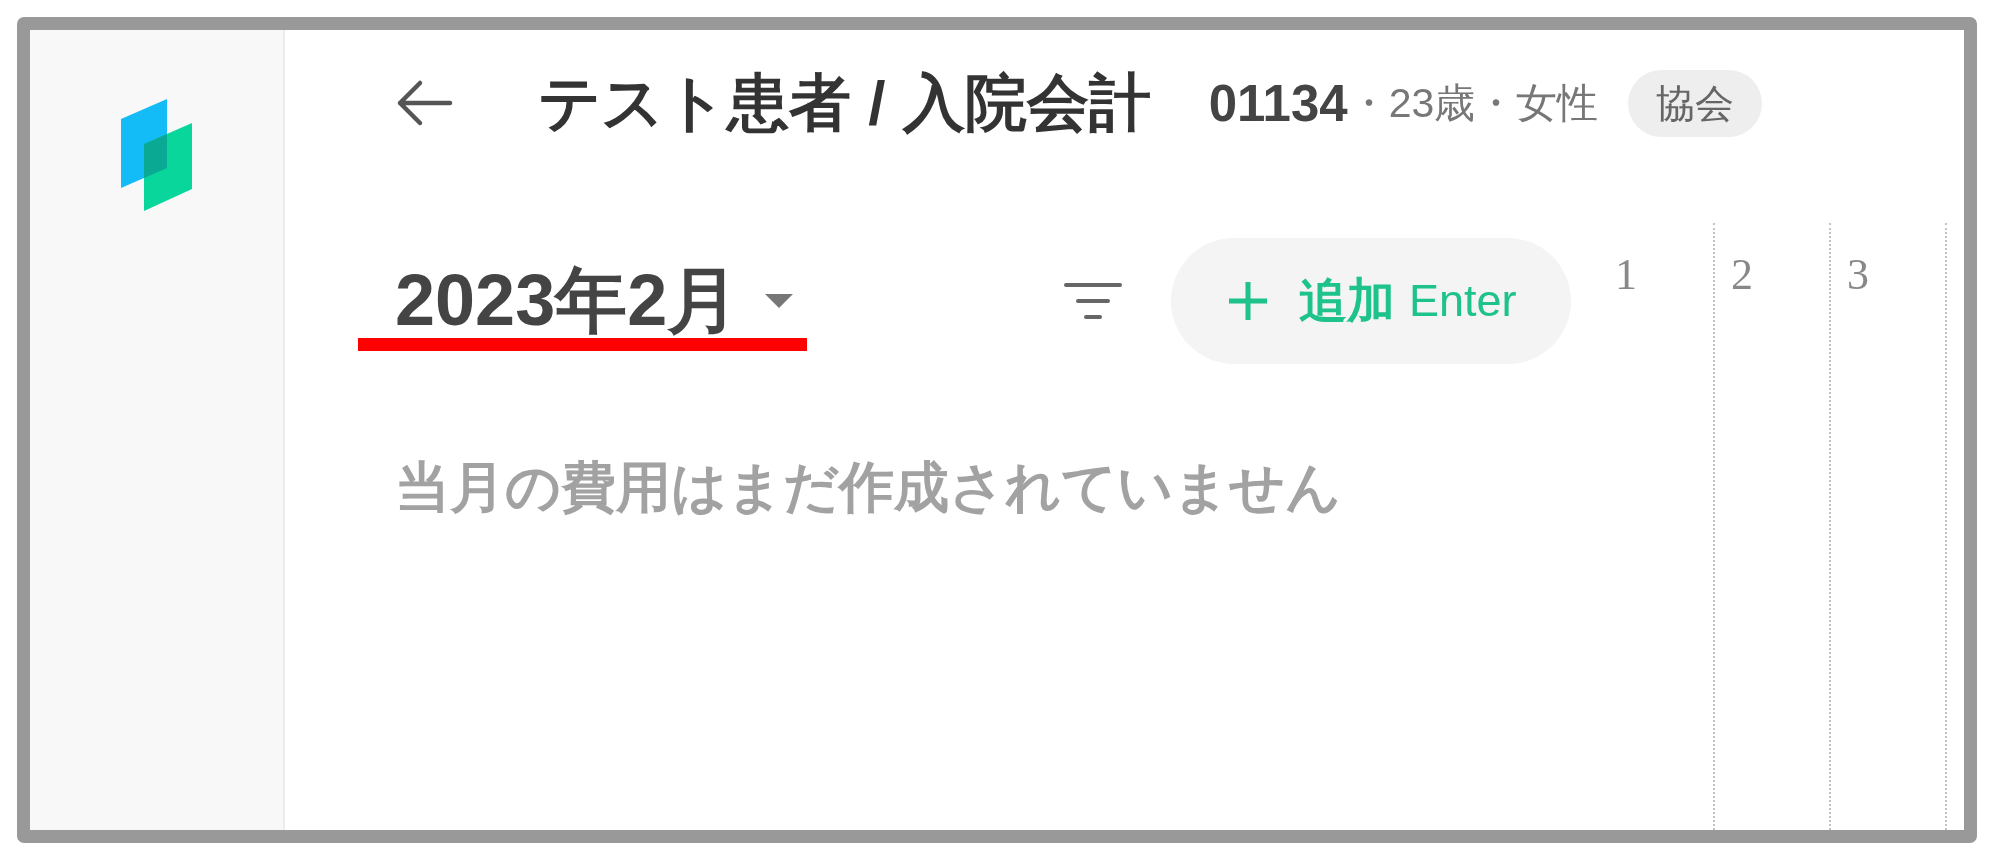  What do you see at coordinates (779, 301) in the screenshot?
I see `caret-icon` at bounding box center [779, 301].